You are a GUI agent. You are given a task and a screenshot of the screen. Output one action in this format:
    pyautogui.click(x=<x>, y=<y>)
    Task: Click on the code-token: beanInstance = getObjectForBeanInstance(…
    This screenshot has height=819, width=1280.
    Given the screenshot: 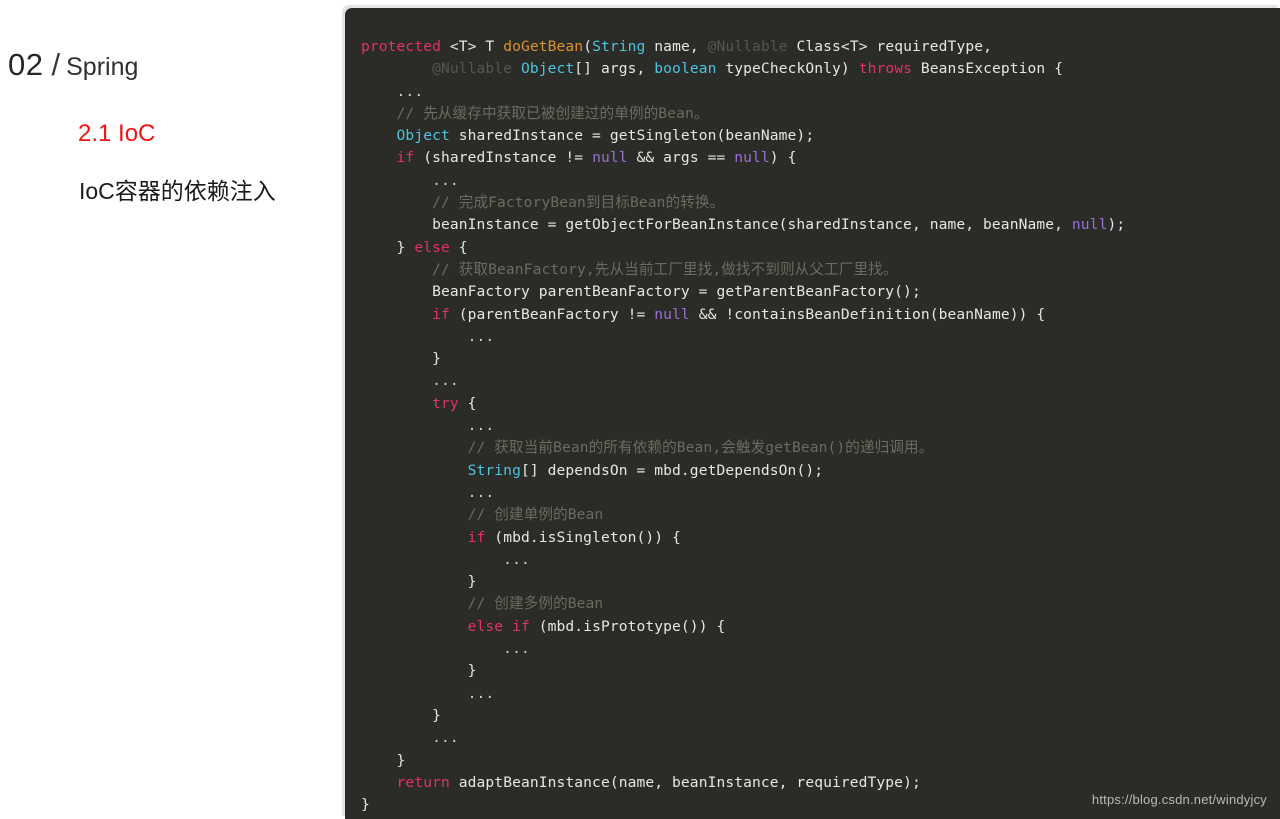 What is the action you would take?
    pyautogui.click(x=716, y=225)
    